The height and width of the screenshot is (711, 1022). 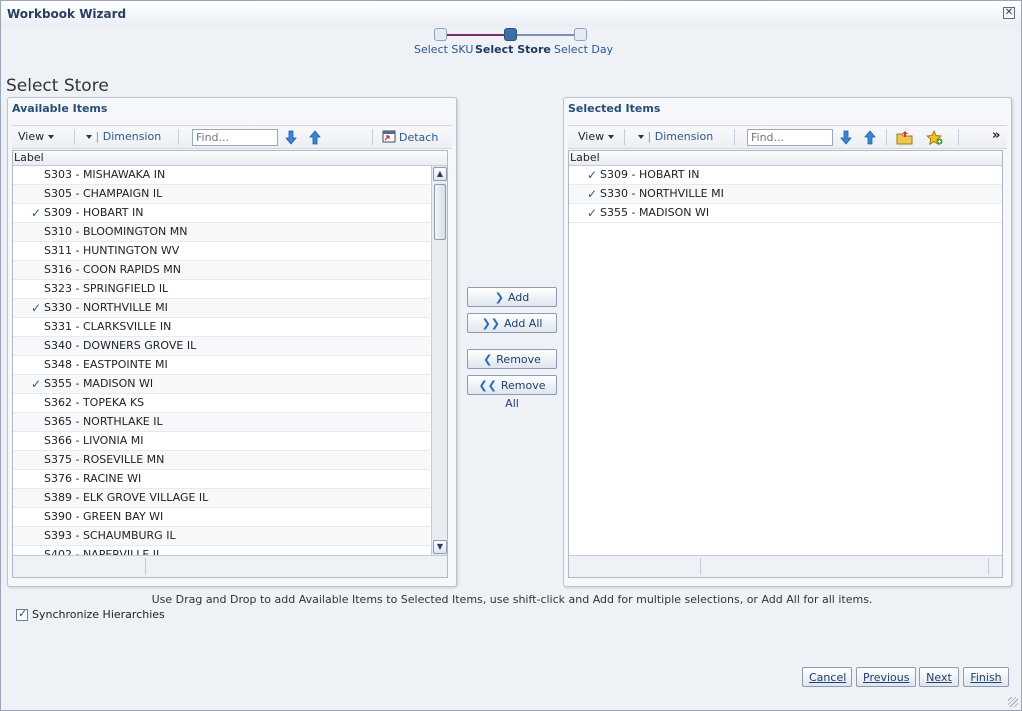 What do you see at coordinates (886, 677) in the screenshot?
I see `previous-button: Previous` at bounding box center [886, 677].